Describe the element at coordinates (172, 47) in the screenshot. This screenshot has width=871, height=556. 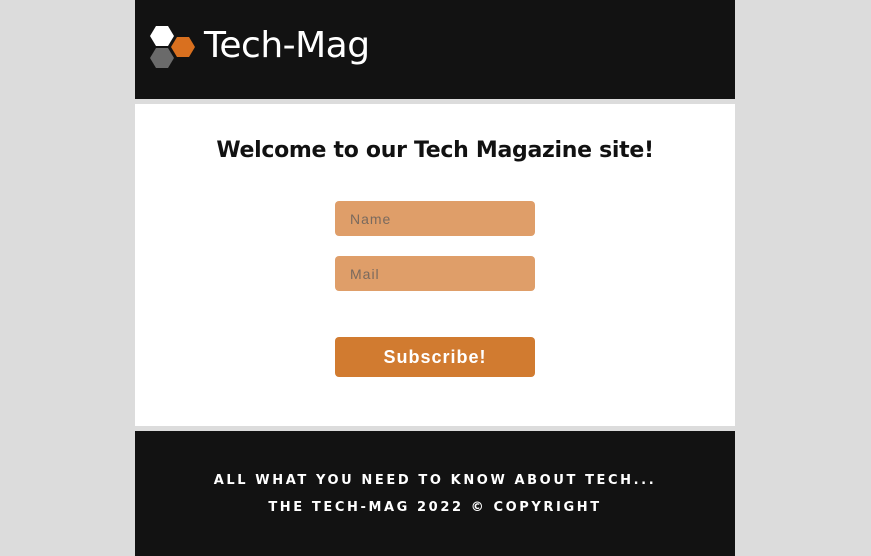
I see `hexagon-cluster-icon` at that location.